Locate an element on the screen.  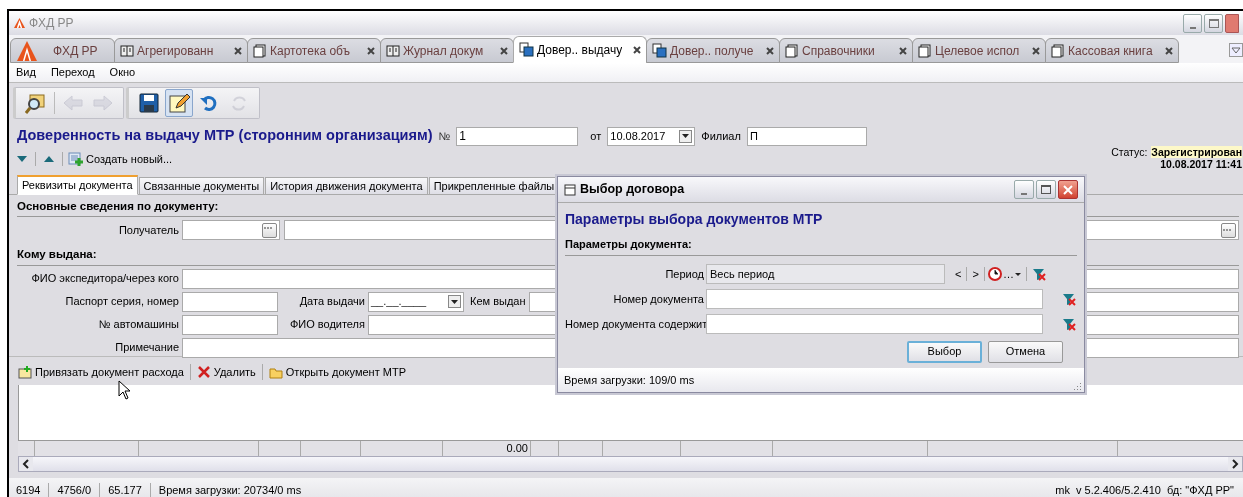
status-date: 10.08.2017 11:41 is located at coordinates (1201, 164).